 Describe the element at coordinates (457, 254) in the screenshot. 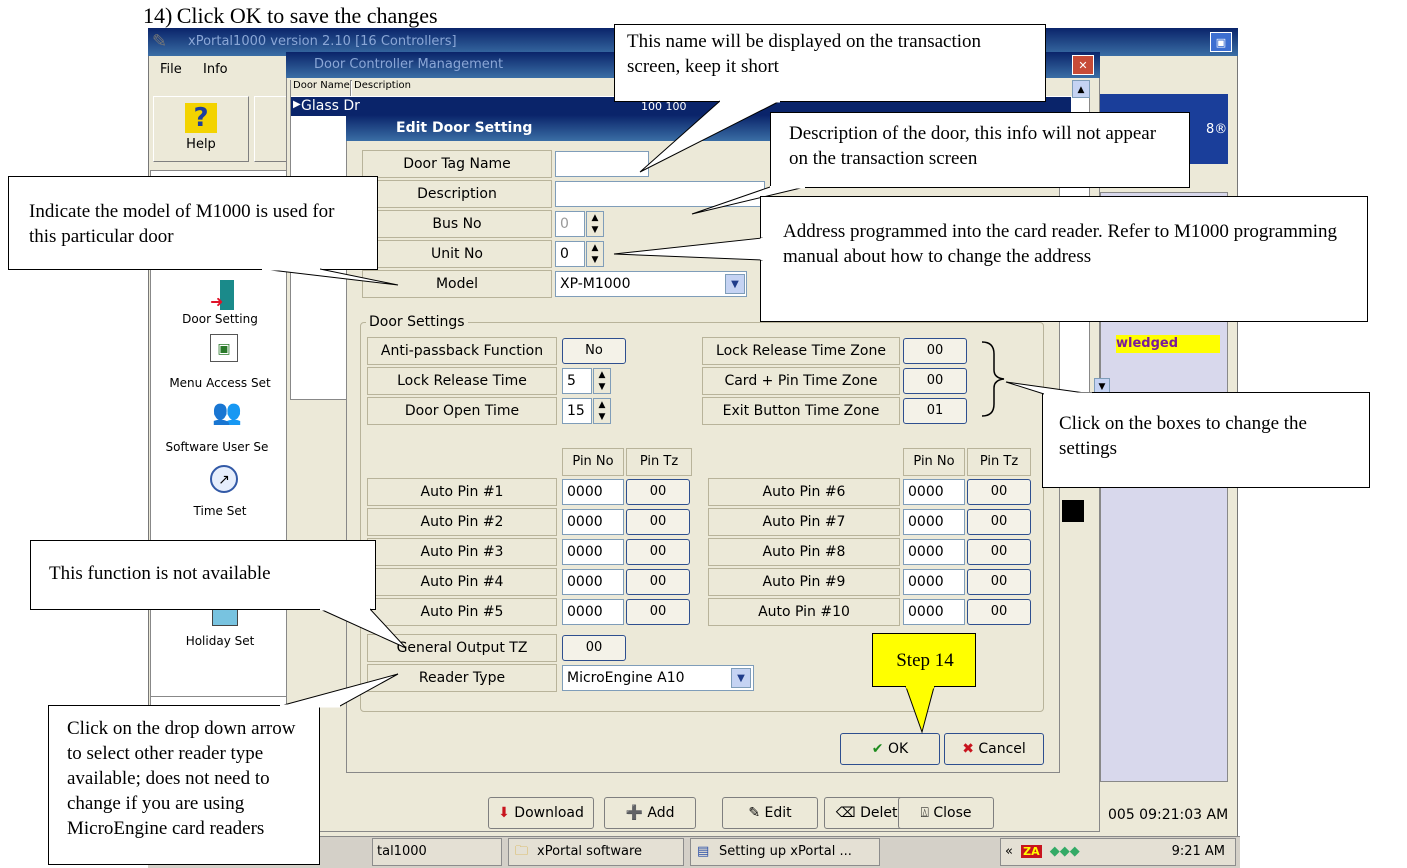

I see `unit-no-label: Unit No` at that location.